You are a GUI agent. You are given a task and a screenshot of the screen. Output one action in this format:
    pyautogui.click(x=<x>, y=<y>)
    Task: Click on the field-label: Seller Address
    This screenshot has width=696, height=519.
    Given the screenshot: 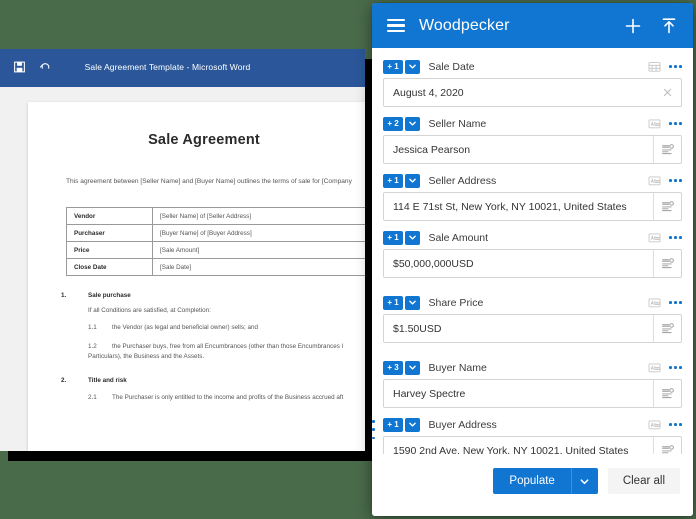 What is the action you would take?
    pyautogui.click(x=462, y=180)
    